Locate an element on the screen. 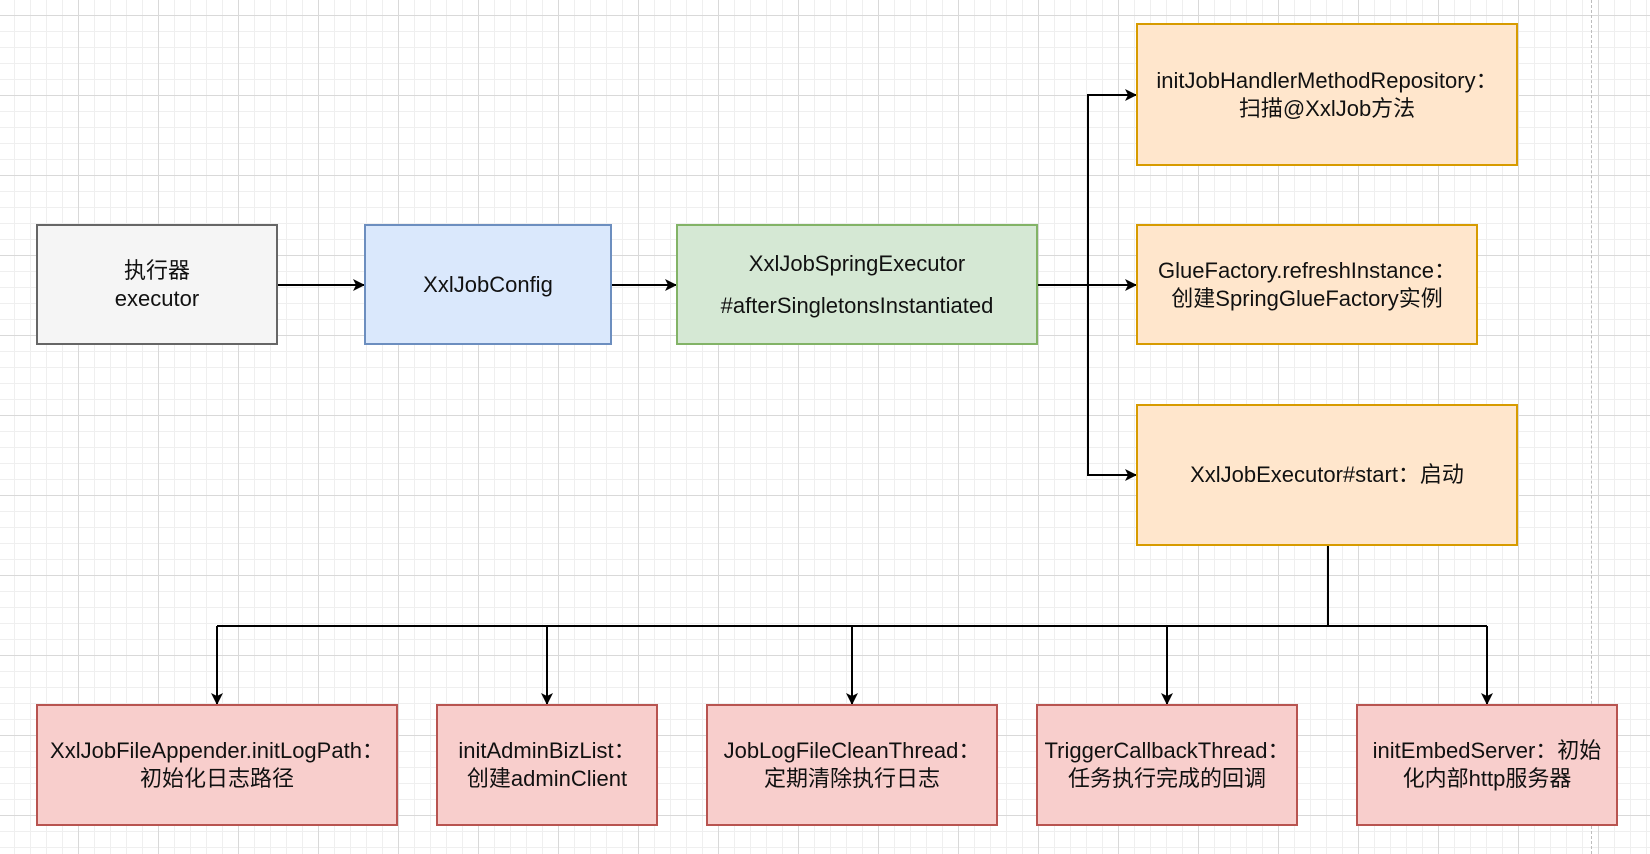 The width and height of the screenshot is (1650, 854). node-callback-thread-label-2: 任务执行完成的回调 is located at coordinates (1166, 778).